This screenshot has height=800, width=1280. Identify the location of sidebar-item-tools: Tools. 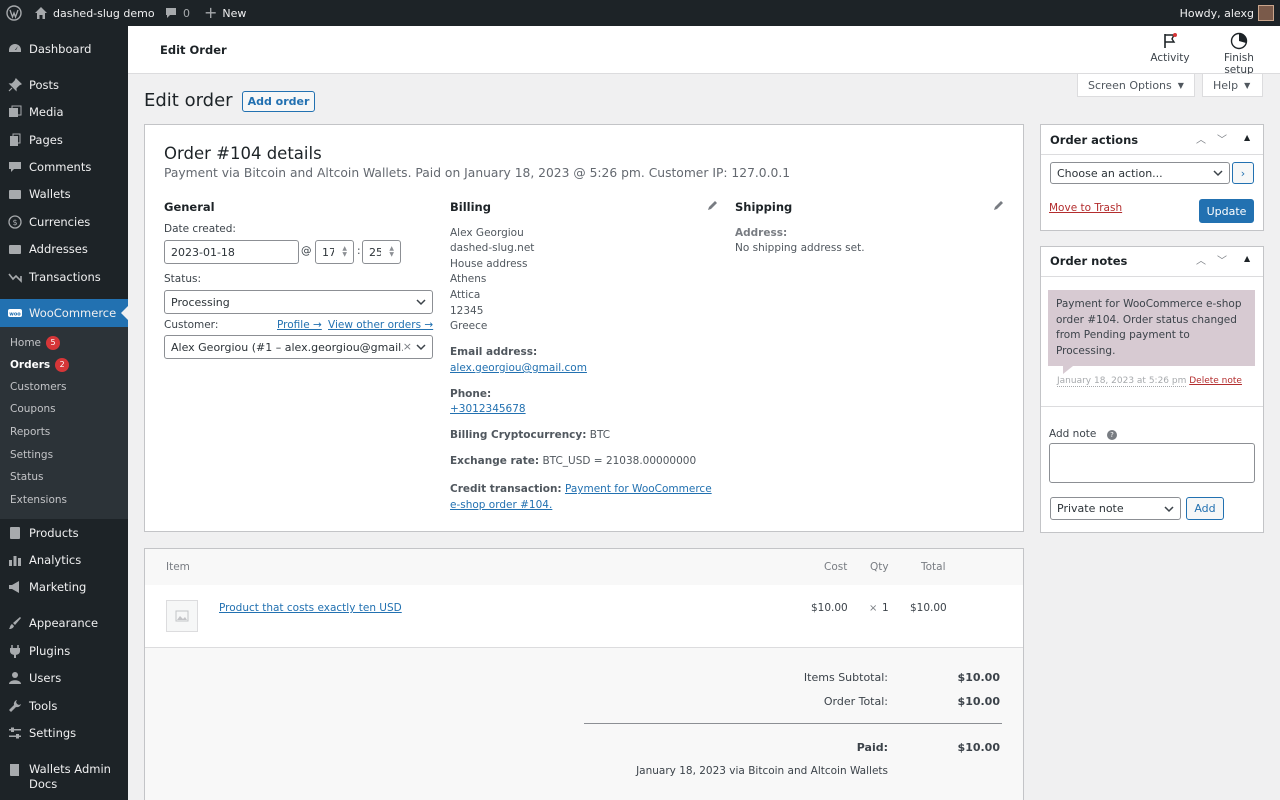
(64, 705).